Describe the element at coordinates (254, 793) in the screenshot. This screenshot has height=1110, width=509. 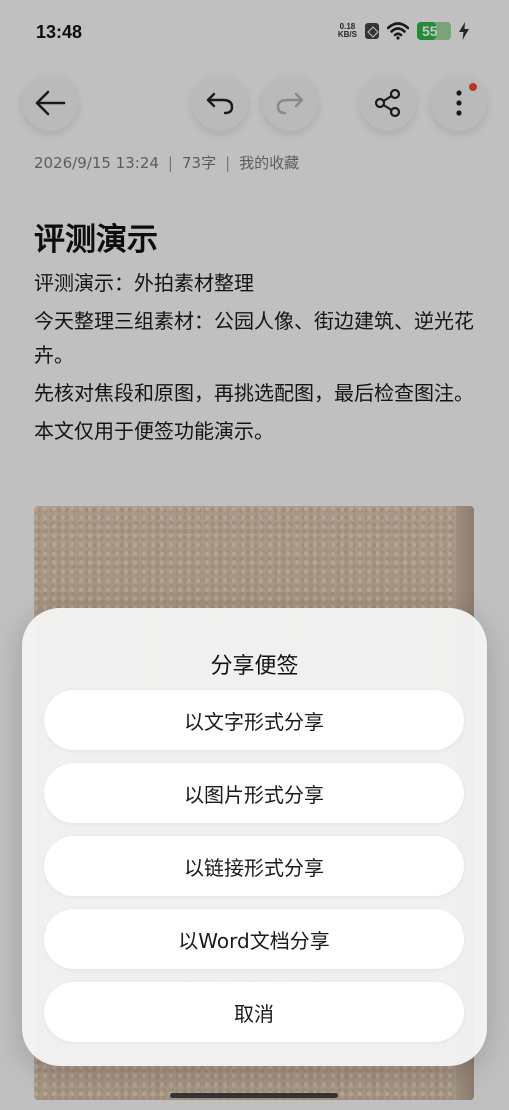
I see `share-as-image-button: 以图片形式分享` at that location.